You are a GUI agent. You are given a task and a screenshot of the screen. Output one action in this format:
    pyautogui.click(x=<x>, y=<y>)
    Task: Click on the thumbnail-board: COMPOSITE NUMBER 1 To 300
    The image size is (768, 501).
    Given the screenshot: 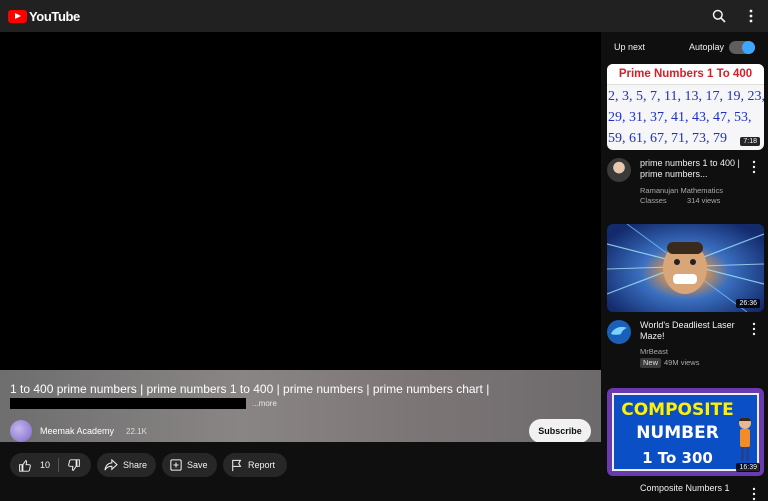 What is the action you would take?
    pyautogui.click(x=685, y=432)
    